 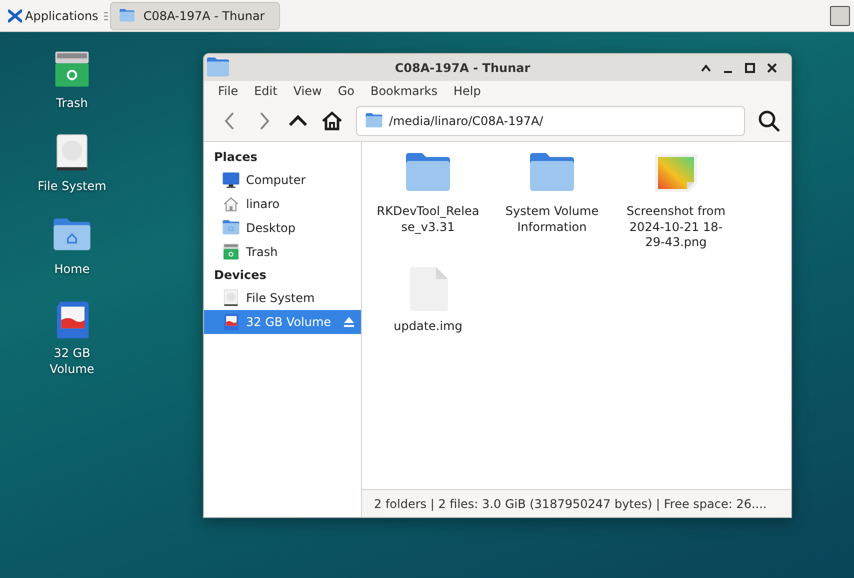 What do you see at coordinates (332, 121) in the screenshot?
I see `home-icon` at bounding box center [332, 121].